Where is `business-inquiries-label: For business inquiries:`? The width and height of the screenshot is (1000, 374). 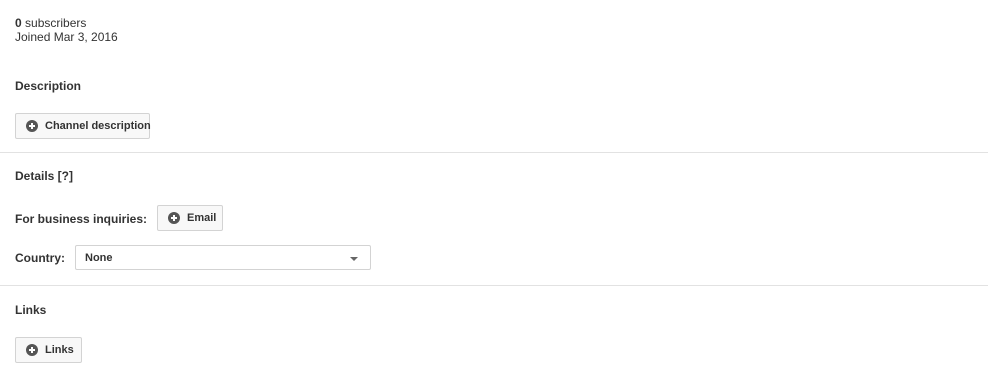
business-inquiries-label: For business inquiries: is located at coordinates (81, 219).